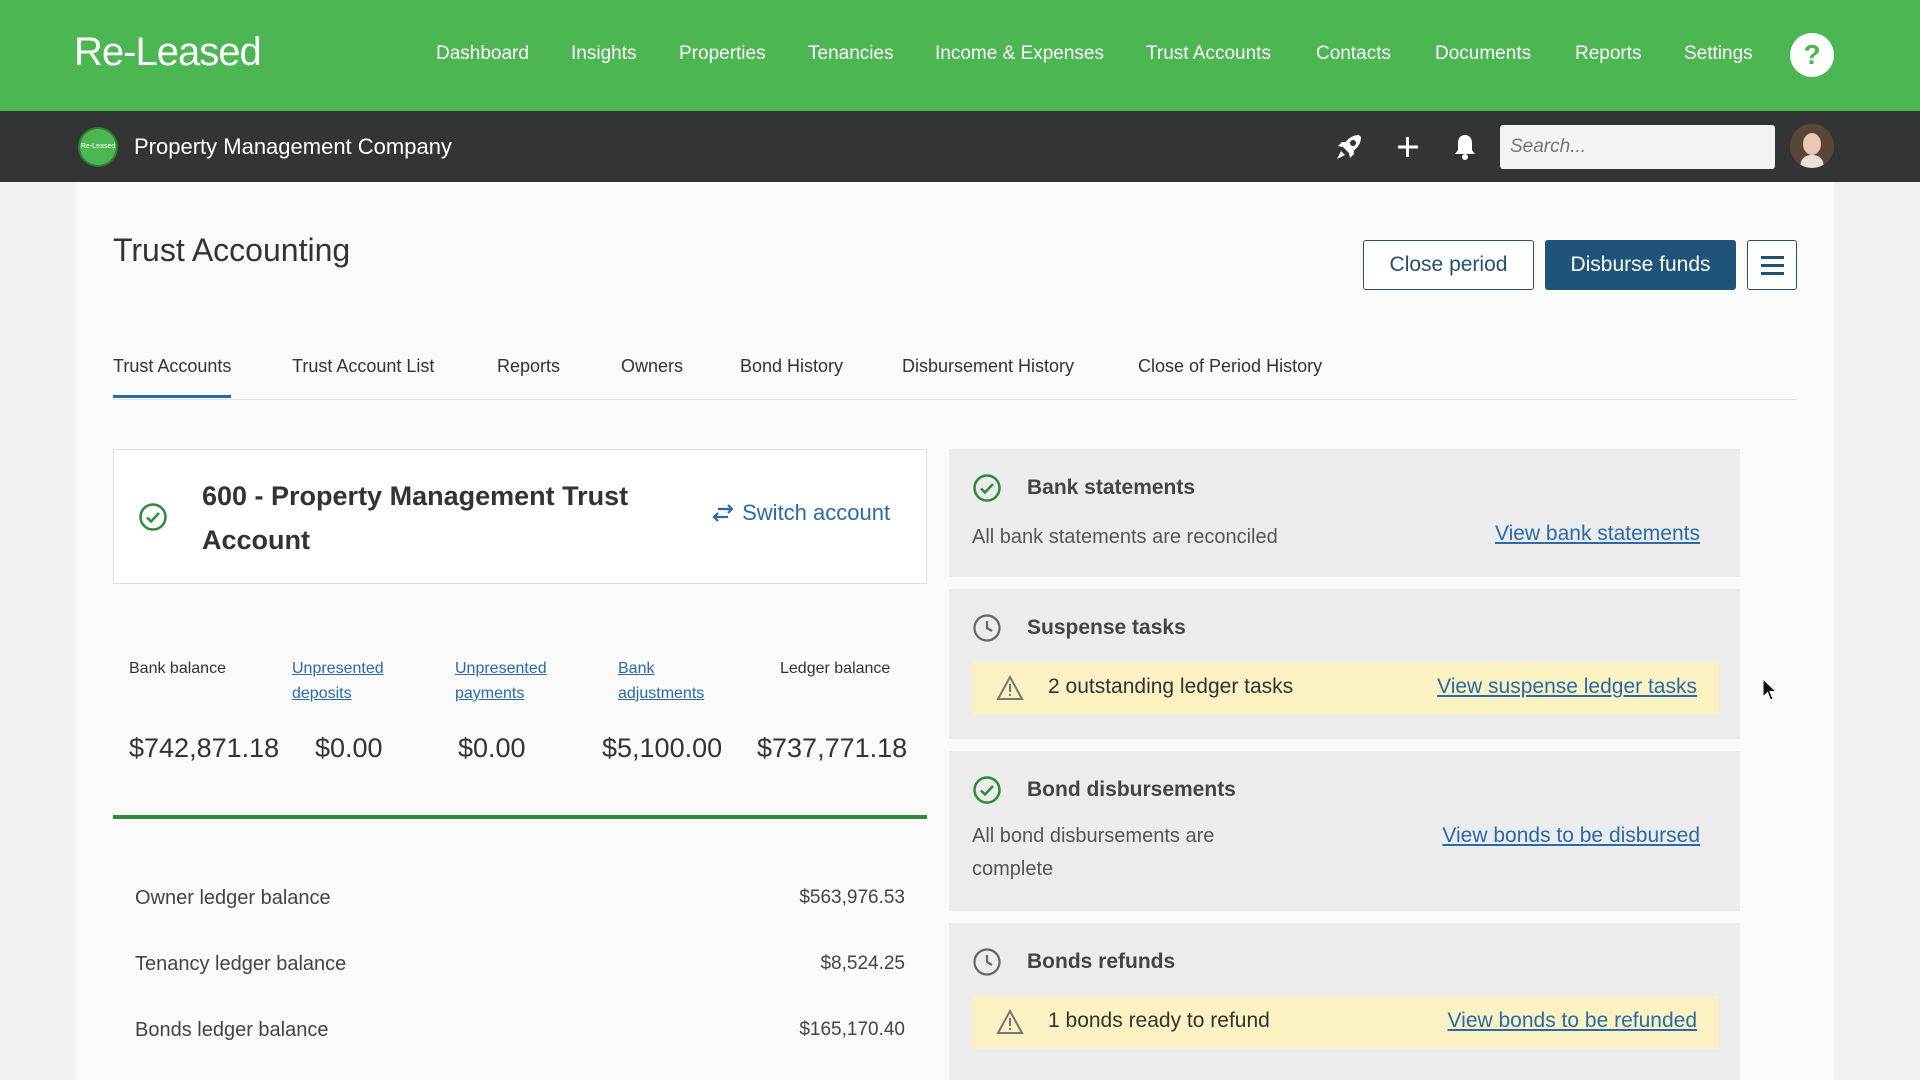 The image size is (1920, 1080). What do you see at coordinates (520, 1030) in the screenshot?
I see `ledger-row-bonds: Bonds ledger balance $165,170.40` at bounding box center [520, 1030].